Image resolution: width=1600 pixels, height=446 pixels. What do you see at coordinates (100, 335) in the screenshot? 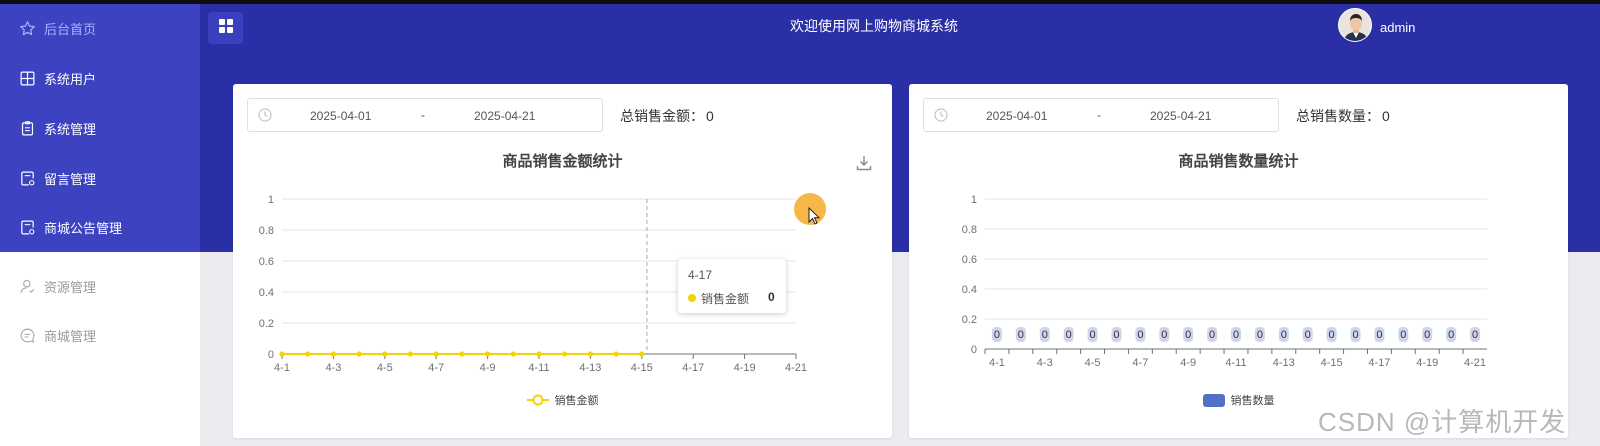
I see `sidebar-item-mall-management: 商城管理` at bounding box center [100, 335].